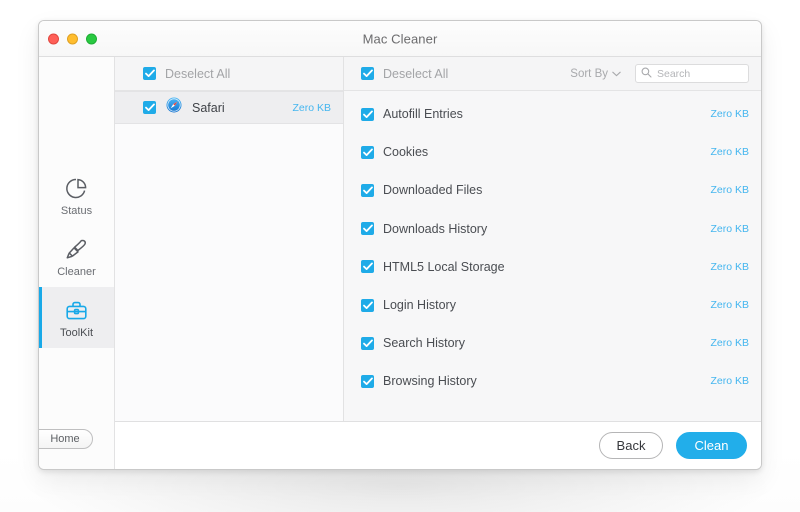 The height and width of the screenshot is (512, 800). I want to click on app-checkbox, so click(149, 107).